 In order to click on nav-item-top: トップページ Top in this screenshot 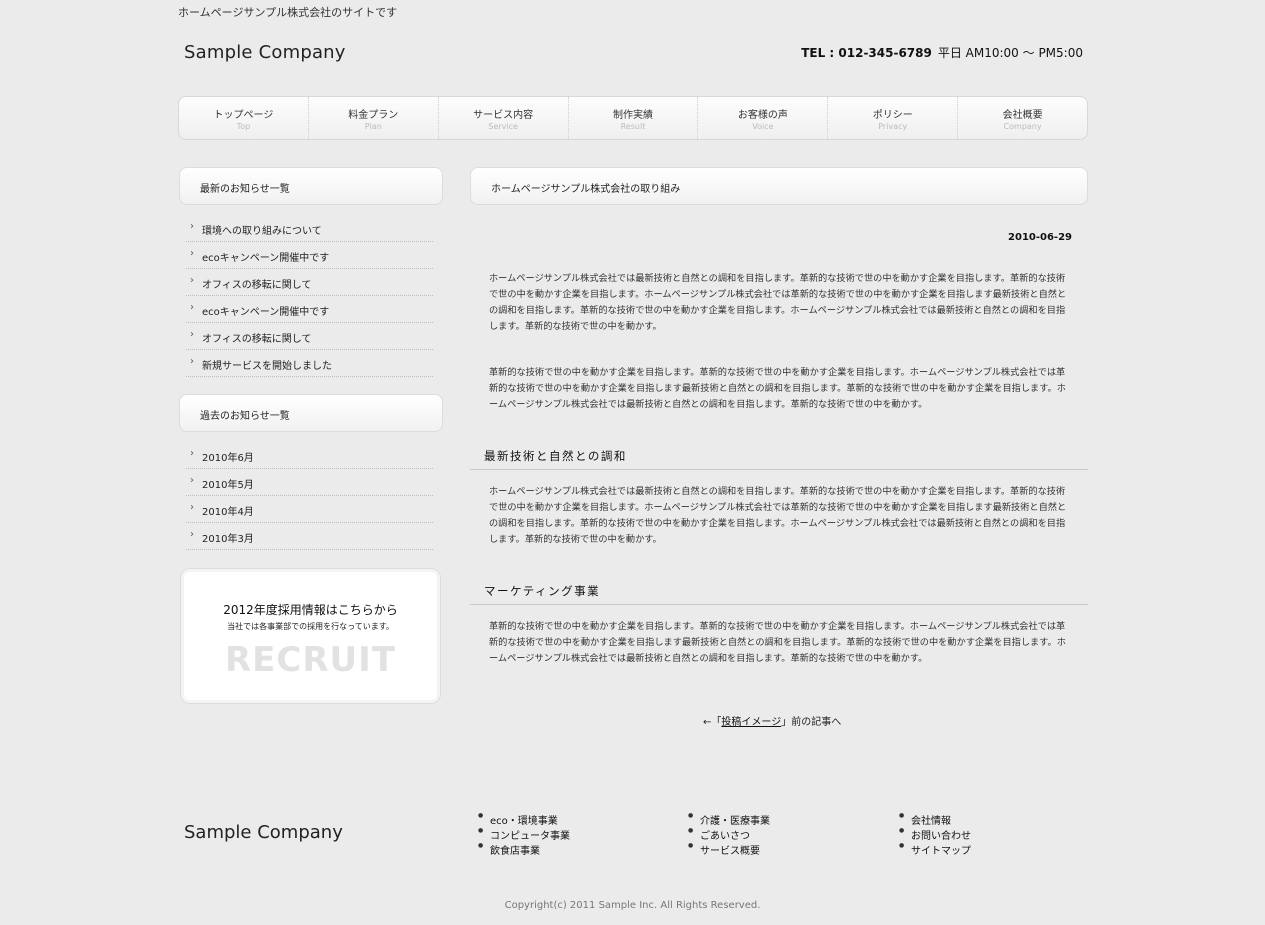, I will do `click(244, 118)`.